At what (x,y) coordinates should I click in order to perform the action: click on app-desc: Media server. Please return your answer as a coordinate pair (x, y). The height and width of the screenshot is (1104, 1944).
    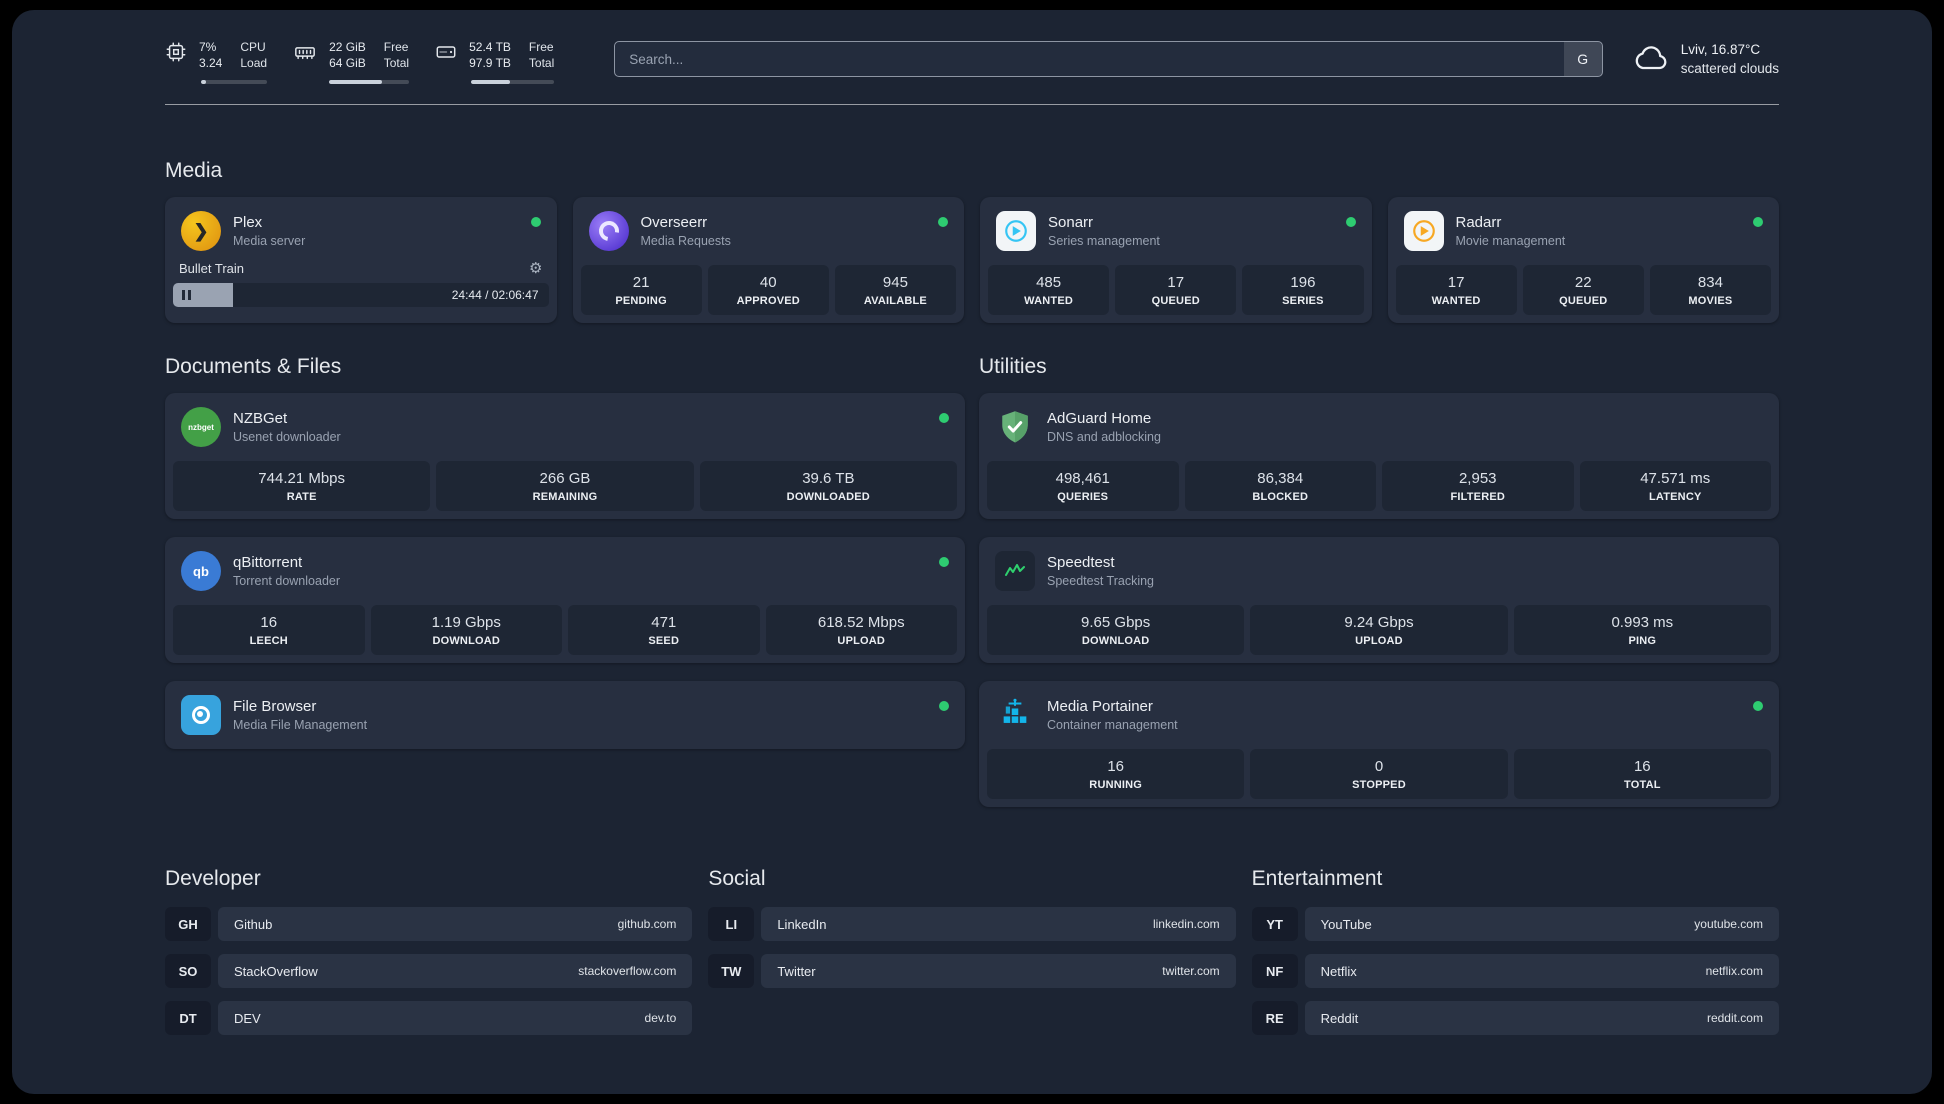
    Looking at the image, I should click on (269, 241).